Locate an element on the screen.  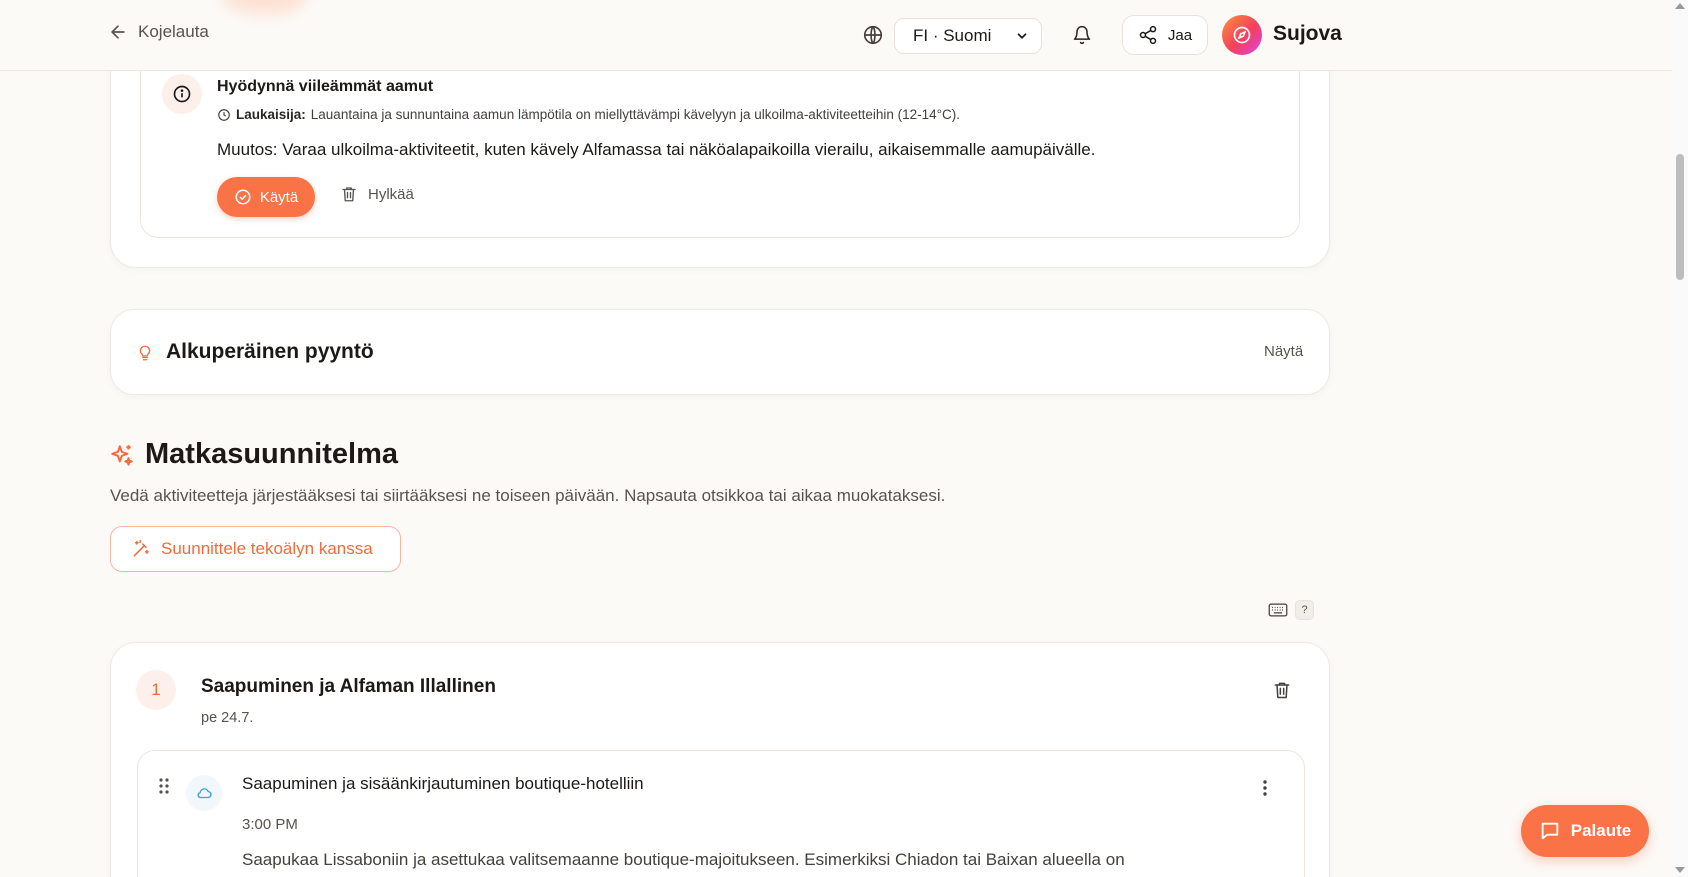
page-scrollbar is located at coordinates (1680, 438).